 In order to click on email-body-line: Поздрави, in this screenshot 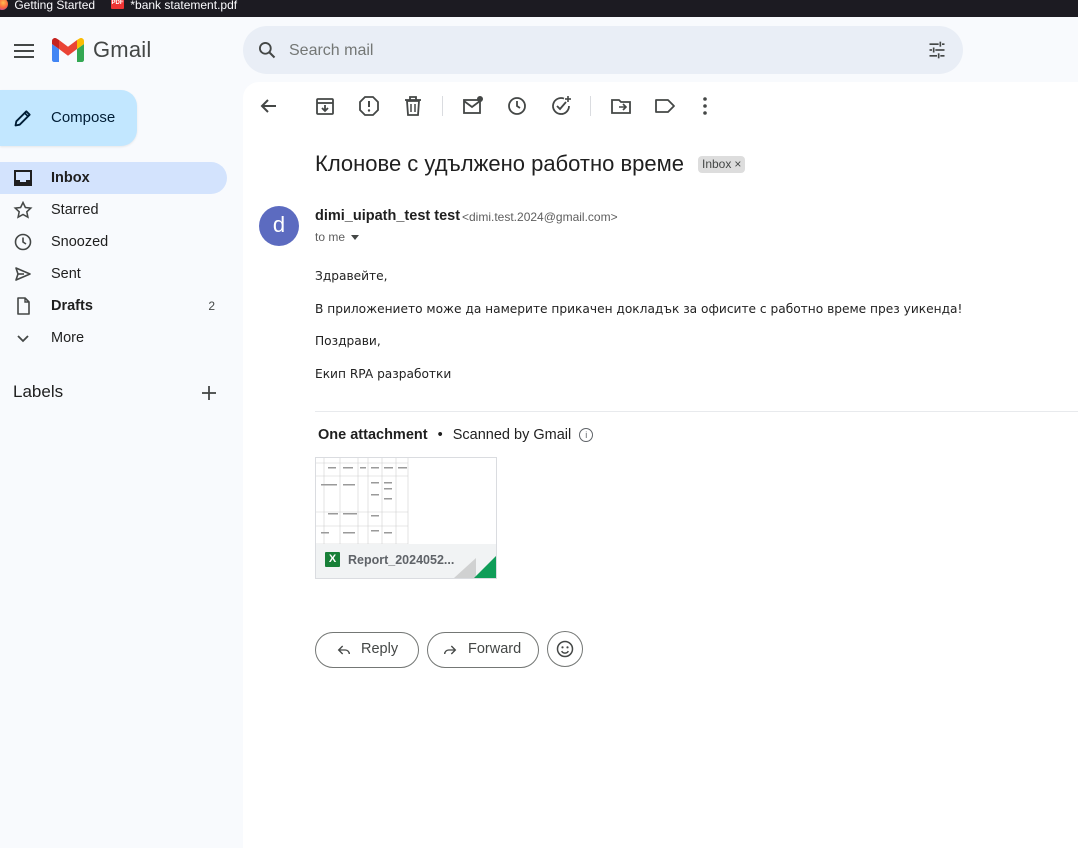, I will do `click(348, 341)`.